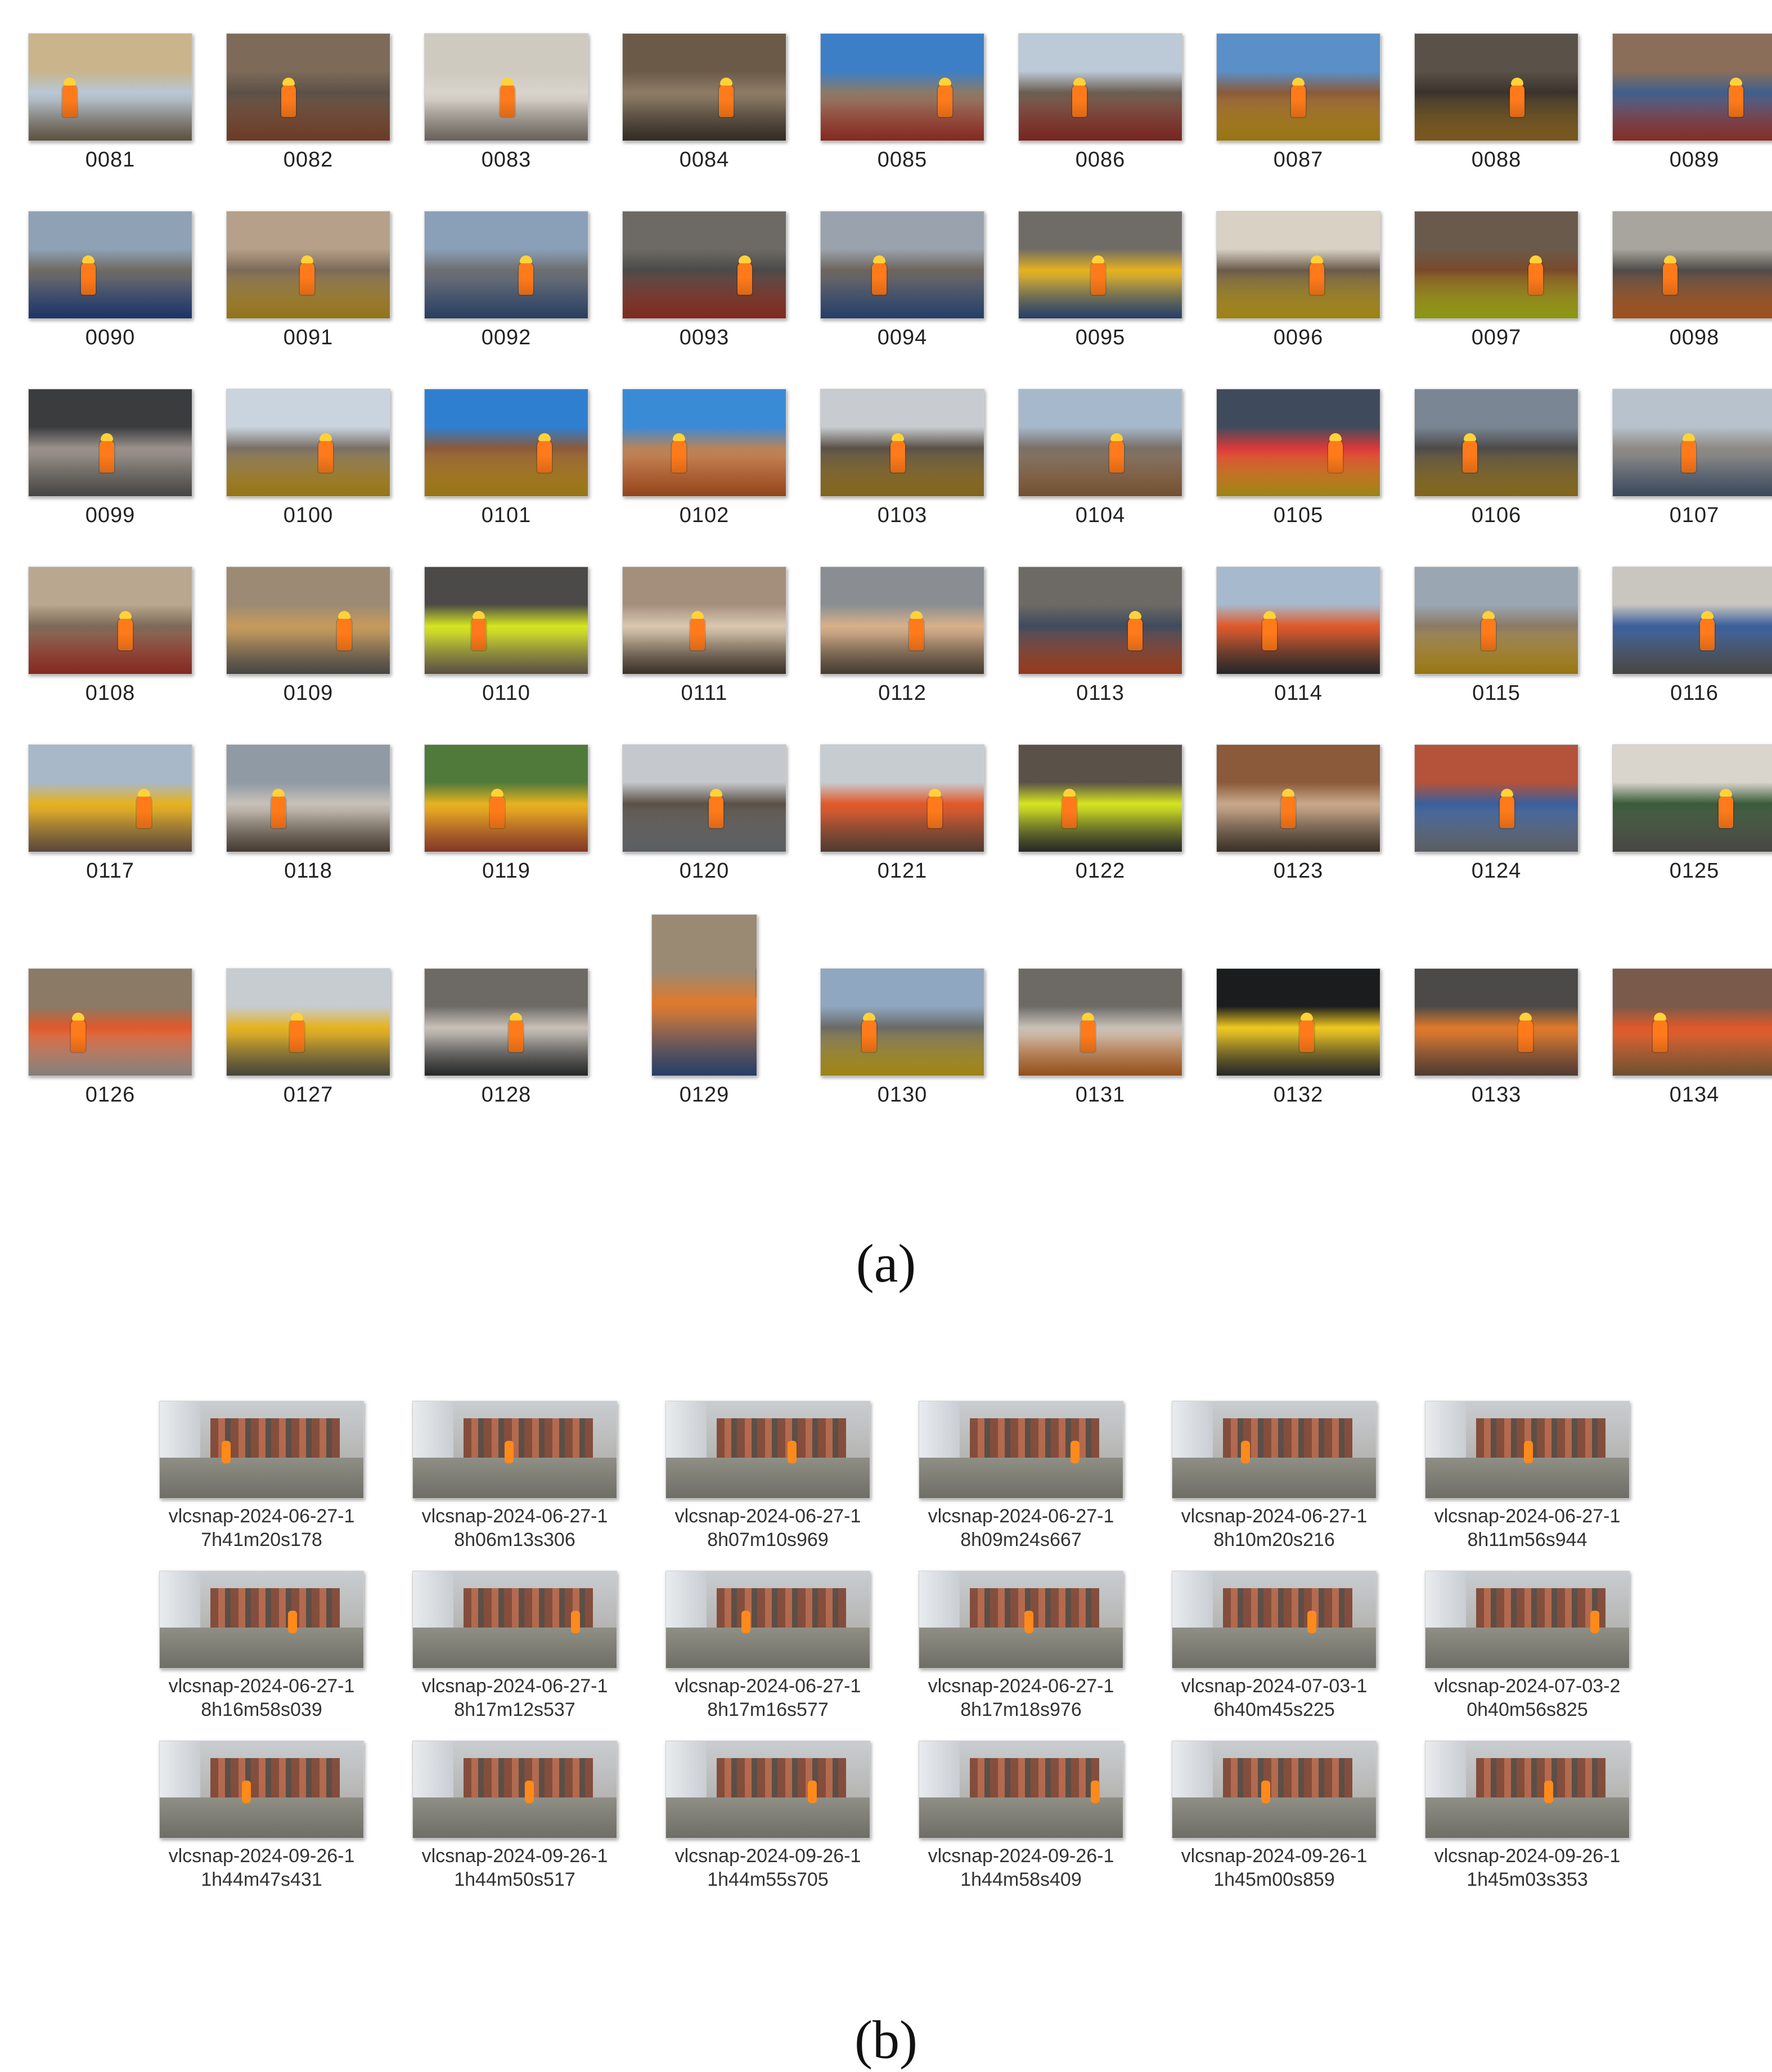 This screenshot has width=1772, height=2072. What do you see at coordinates (261, 1879) in the screenshot?
I see `filename-line-2: 1h44m47s431` at bounding box center [261, 1879].